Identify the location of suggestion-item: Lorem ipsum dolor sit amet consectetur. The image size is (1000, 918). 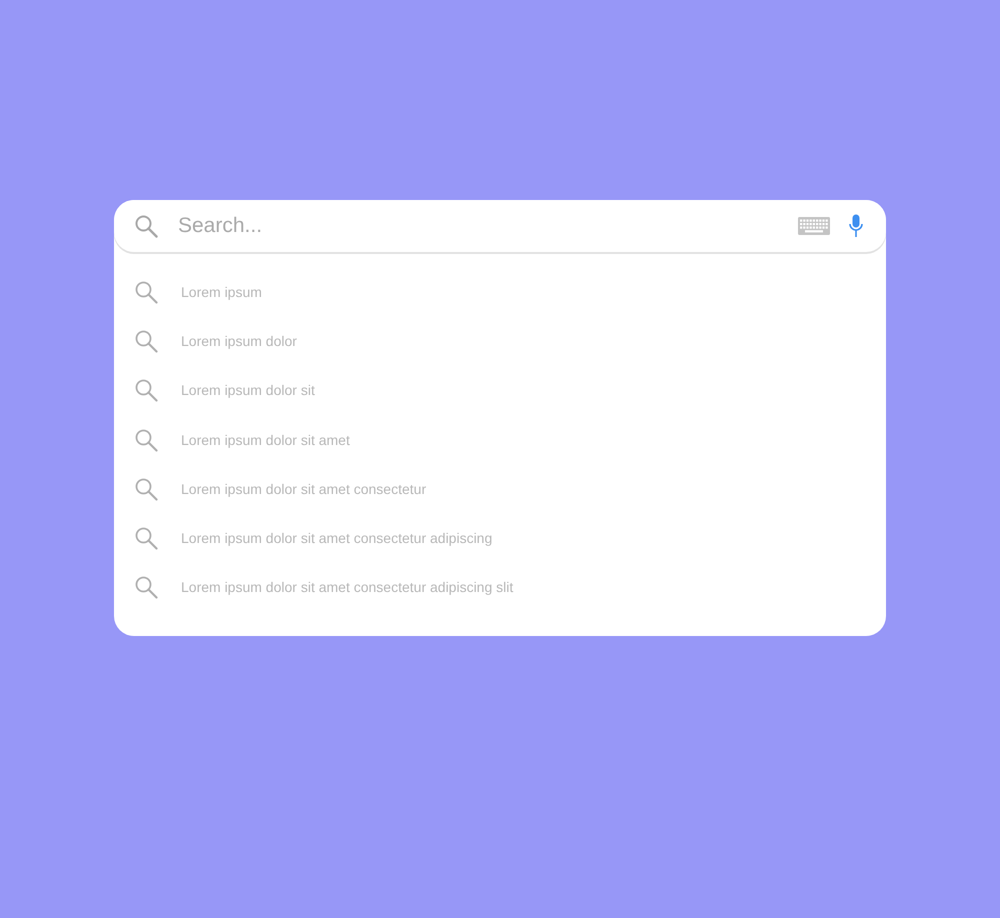
(270, 489).